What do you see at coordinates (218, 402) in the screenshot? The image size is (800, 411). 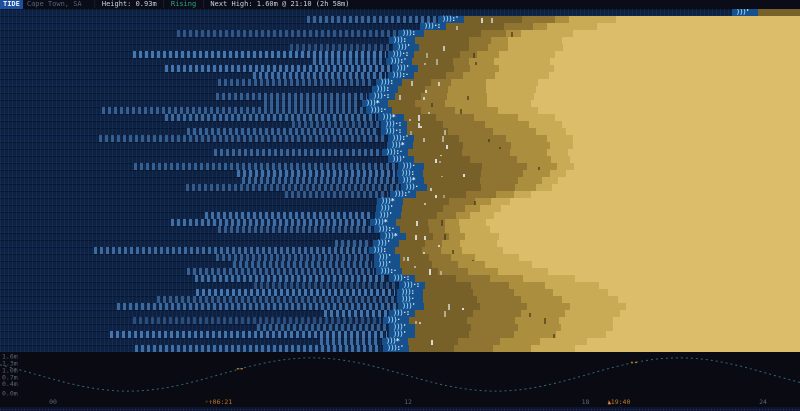 I see `sunrise-label: ☀↑06:21` at bounding box center [218, 402].